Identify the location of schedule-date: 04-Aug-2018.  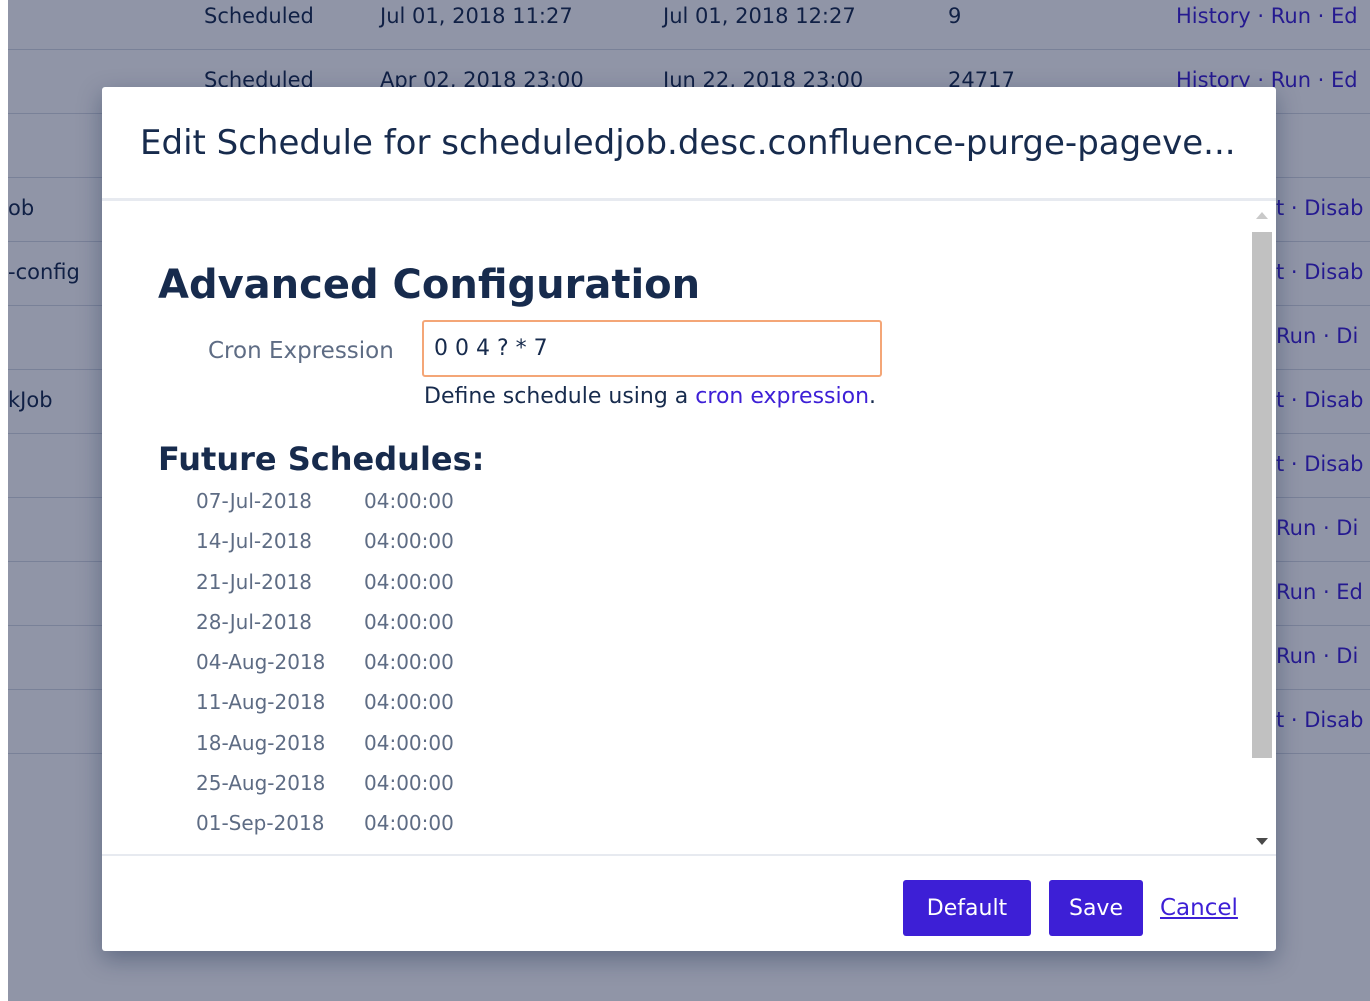
(261, 662).